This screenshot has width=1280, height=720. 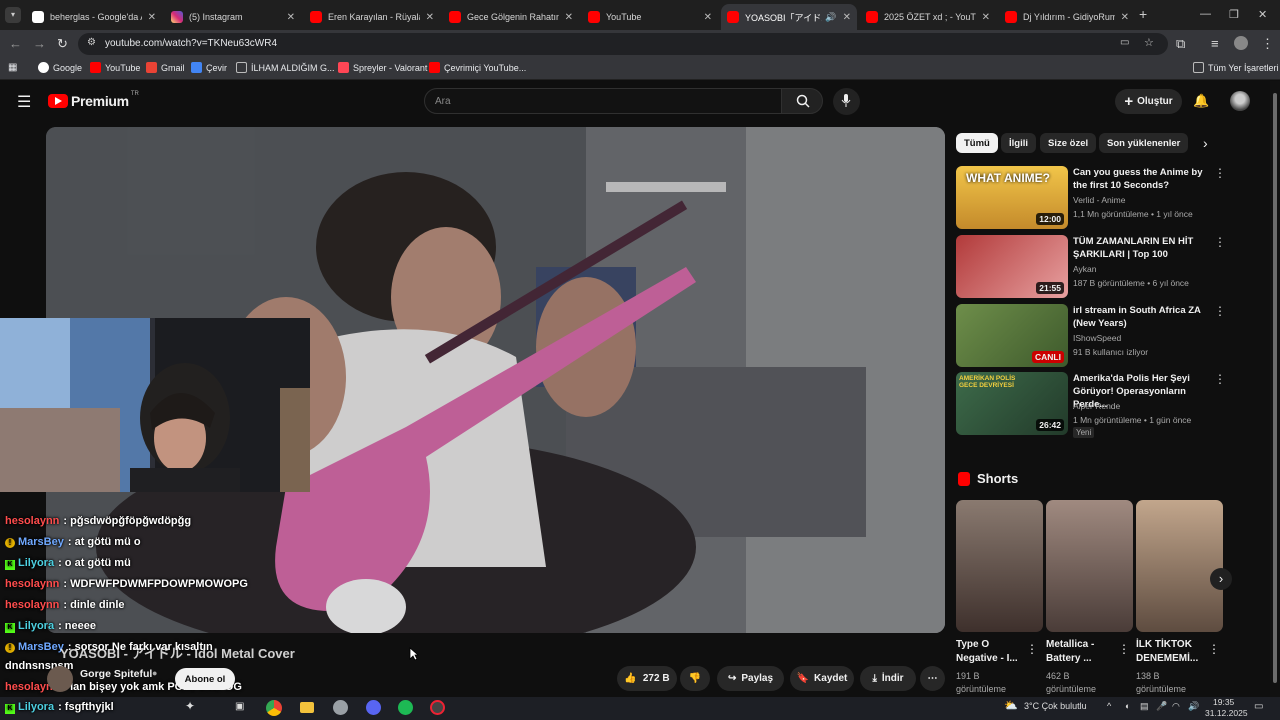 I want to click on chip-recently-uploaded: Son yüklenenler, so click(x=1144, y=143).